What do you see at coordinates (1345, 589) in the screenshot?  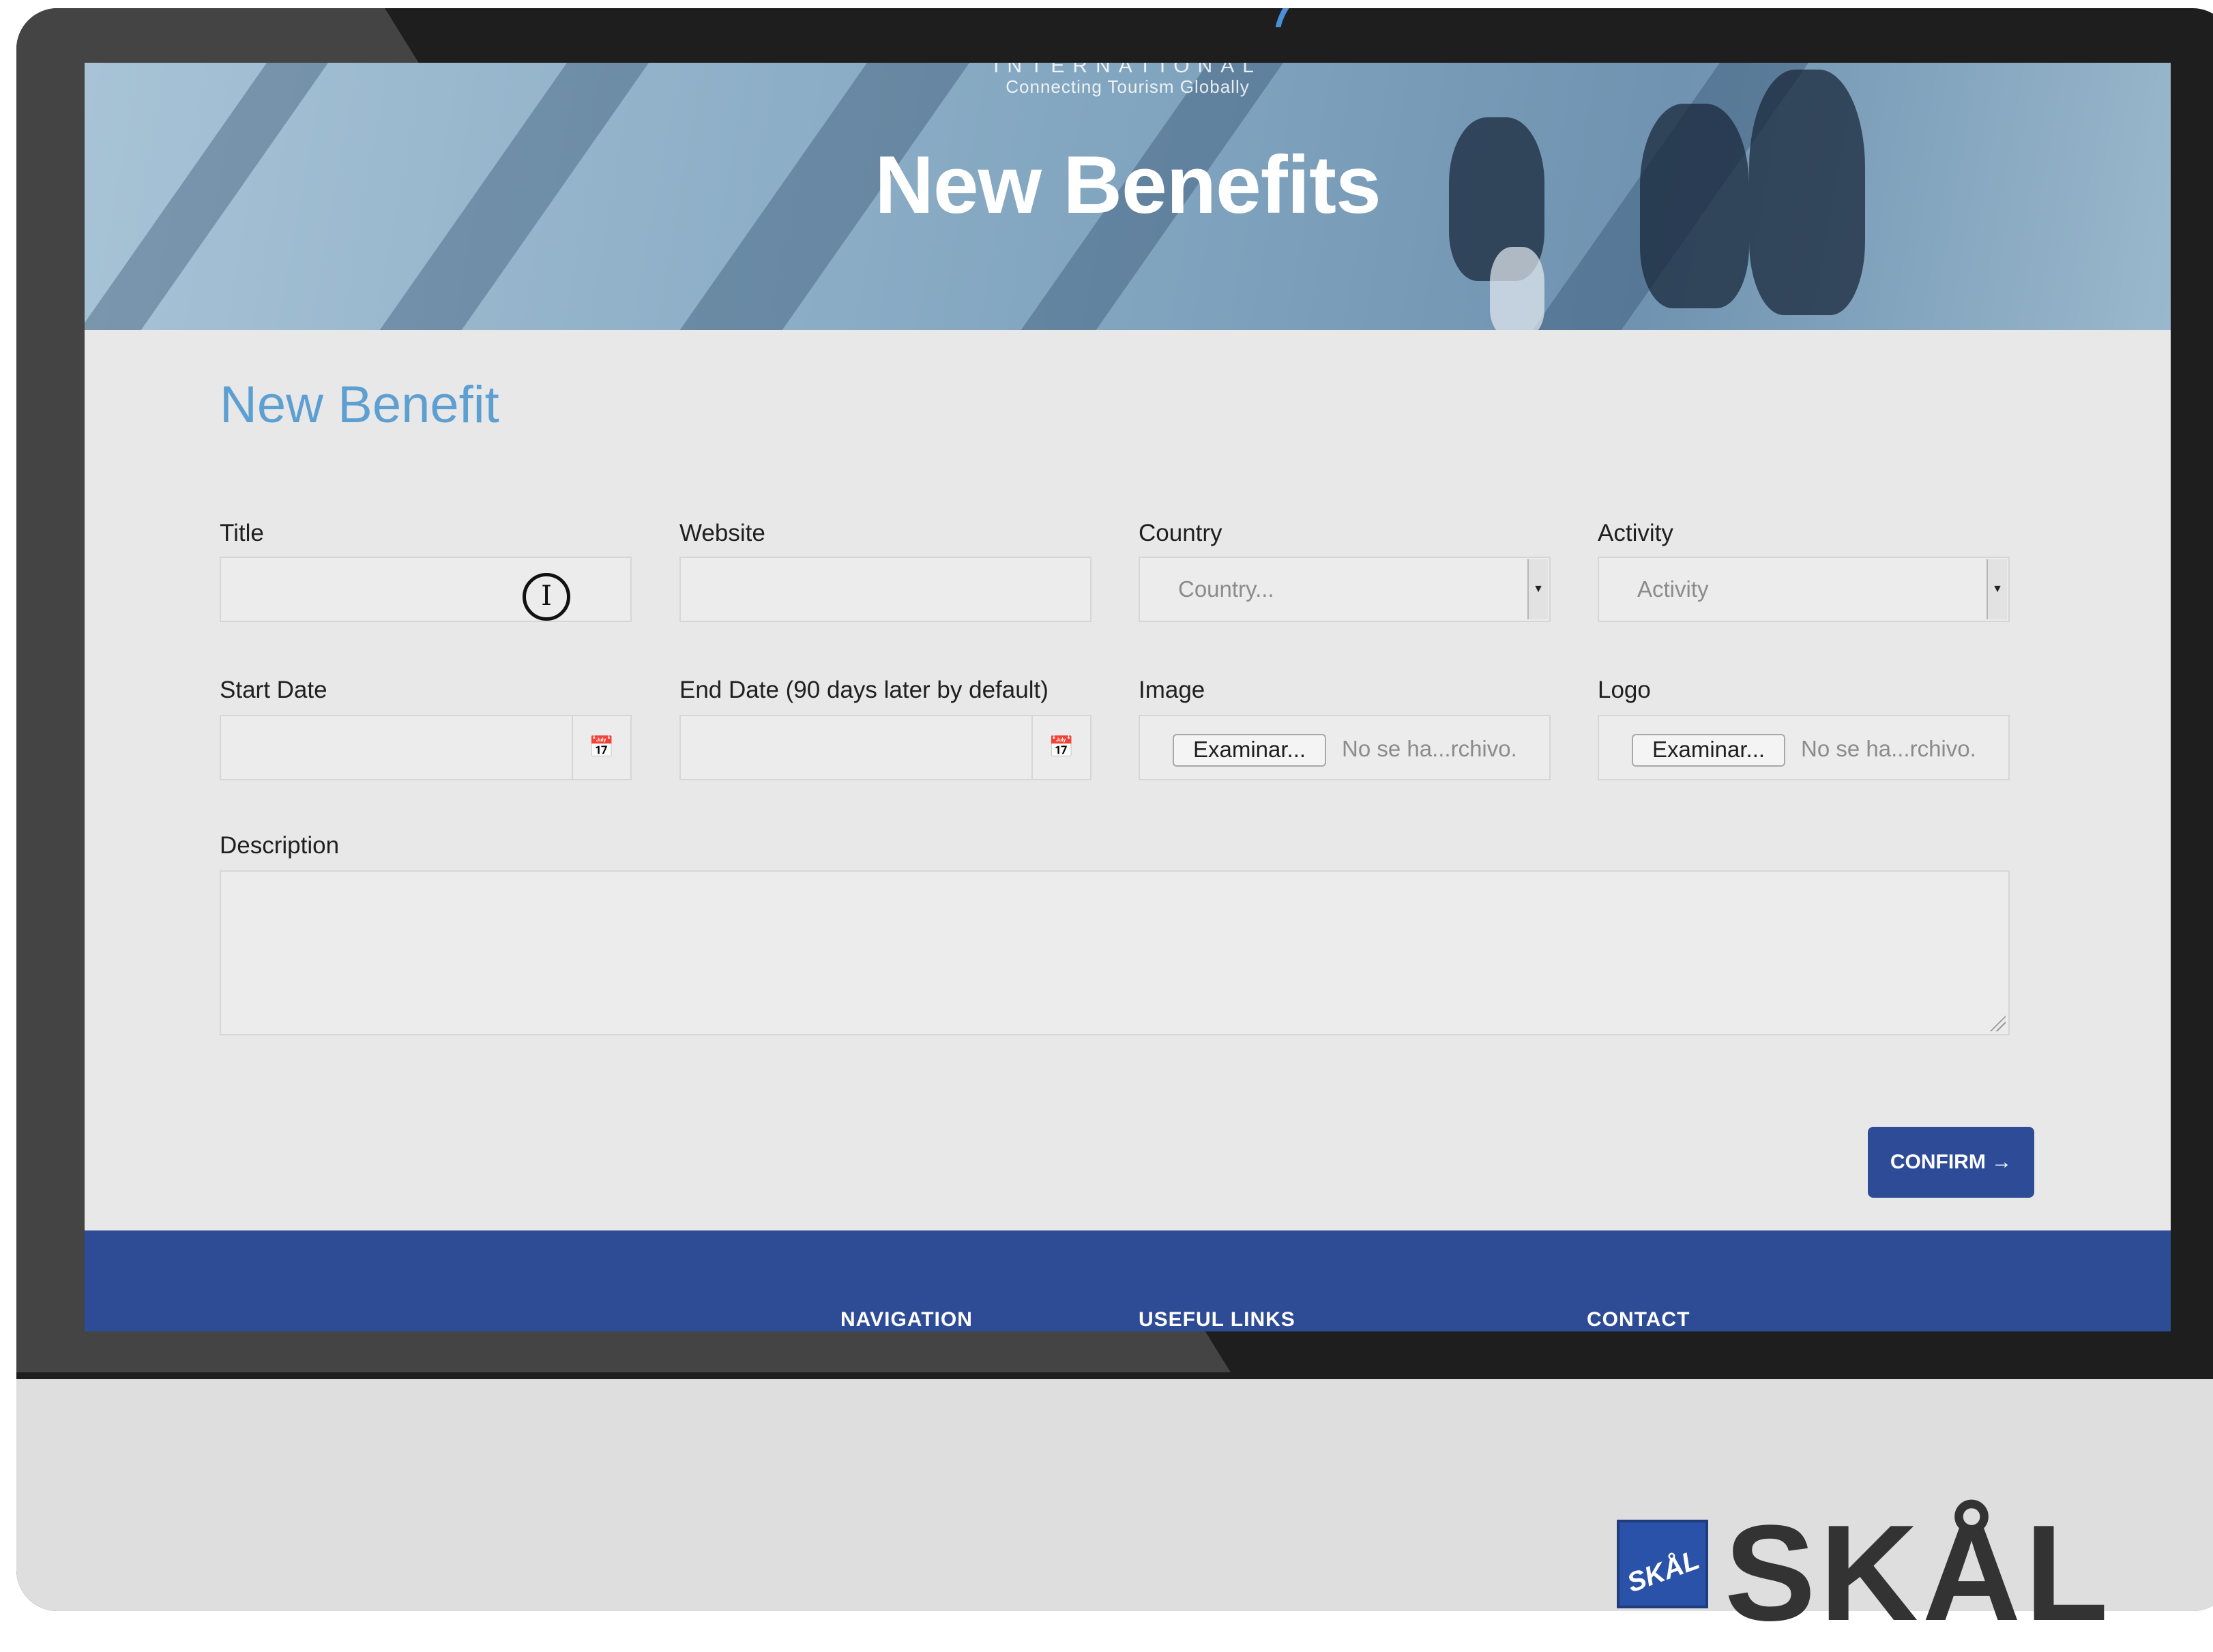 I see `country-select: Country... ▼` at bounding box center [1345, 589].